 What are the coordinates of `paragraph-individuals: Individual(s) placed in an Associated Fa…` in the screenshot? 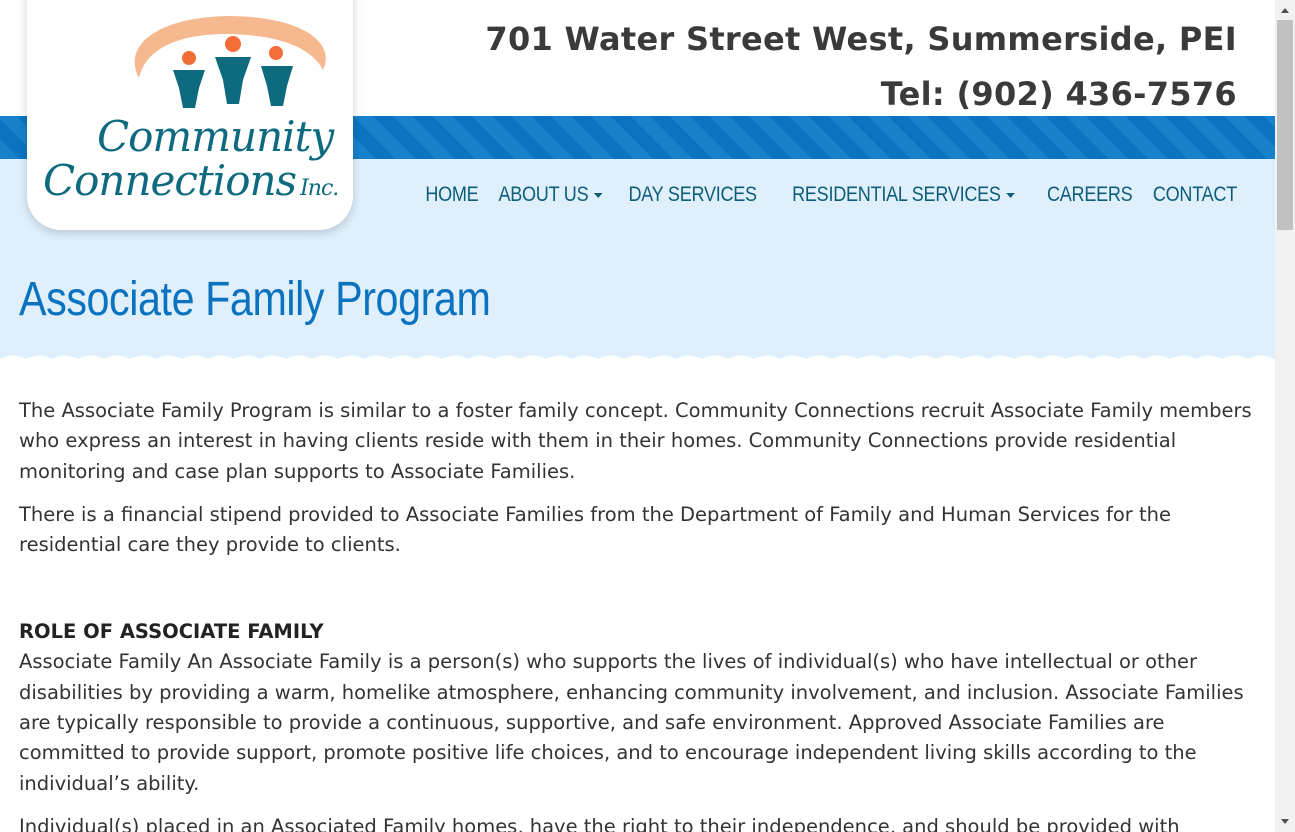 It's located at (599, 823).